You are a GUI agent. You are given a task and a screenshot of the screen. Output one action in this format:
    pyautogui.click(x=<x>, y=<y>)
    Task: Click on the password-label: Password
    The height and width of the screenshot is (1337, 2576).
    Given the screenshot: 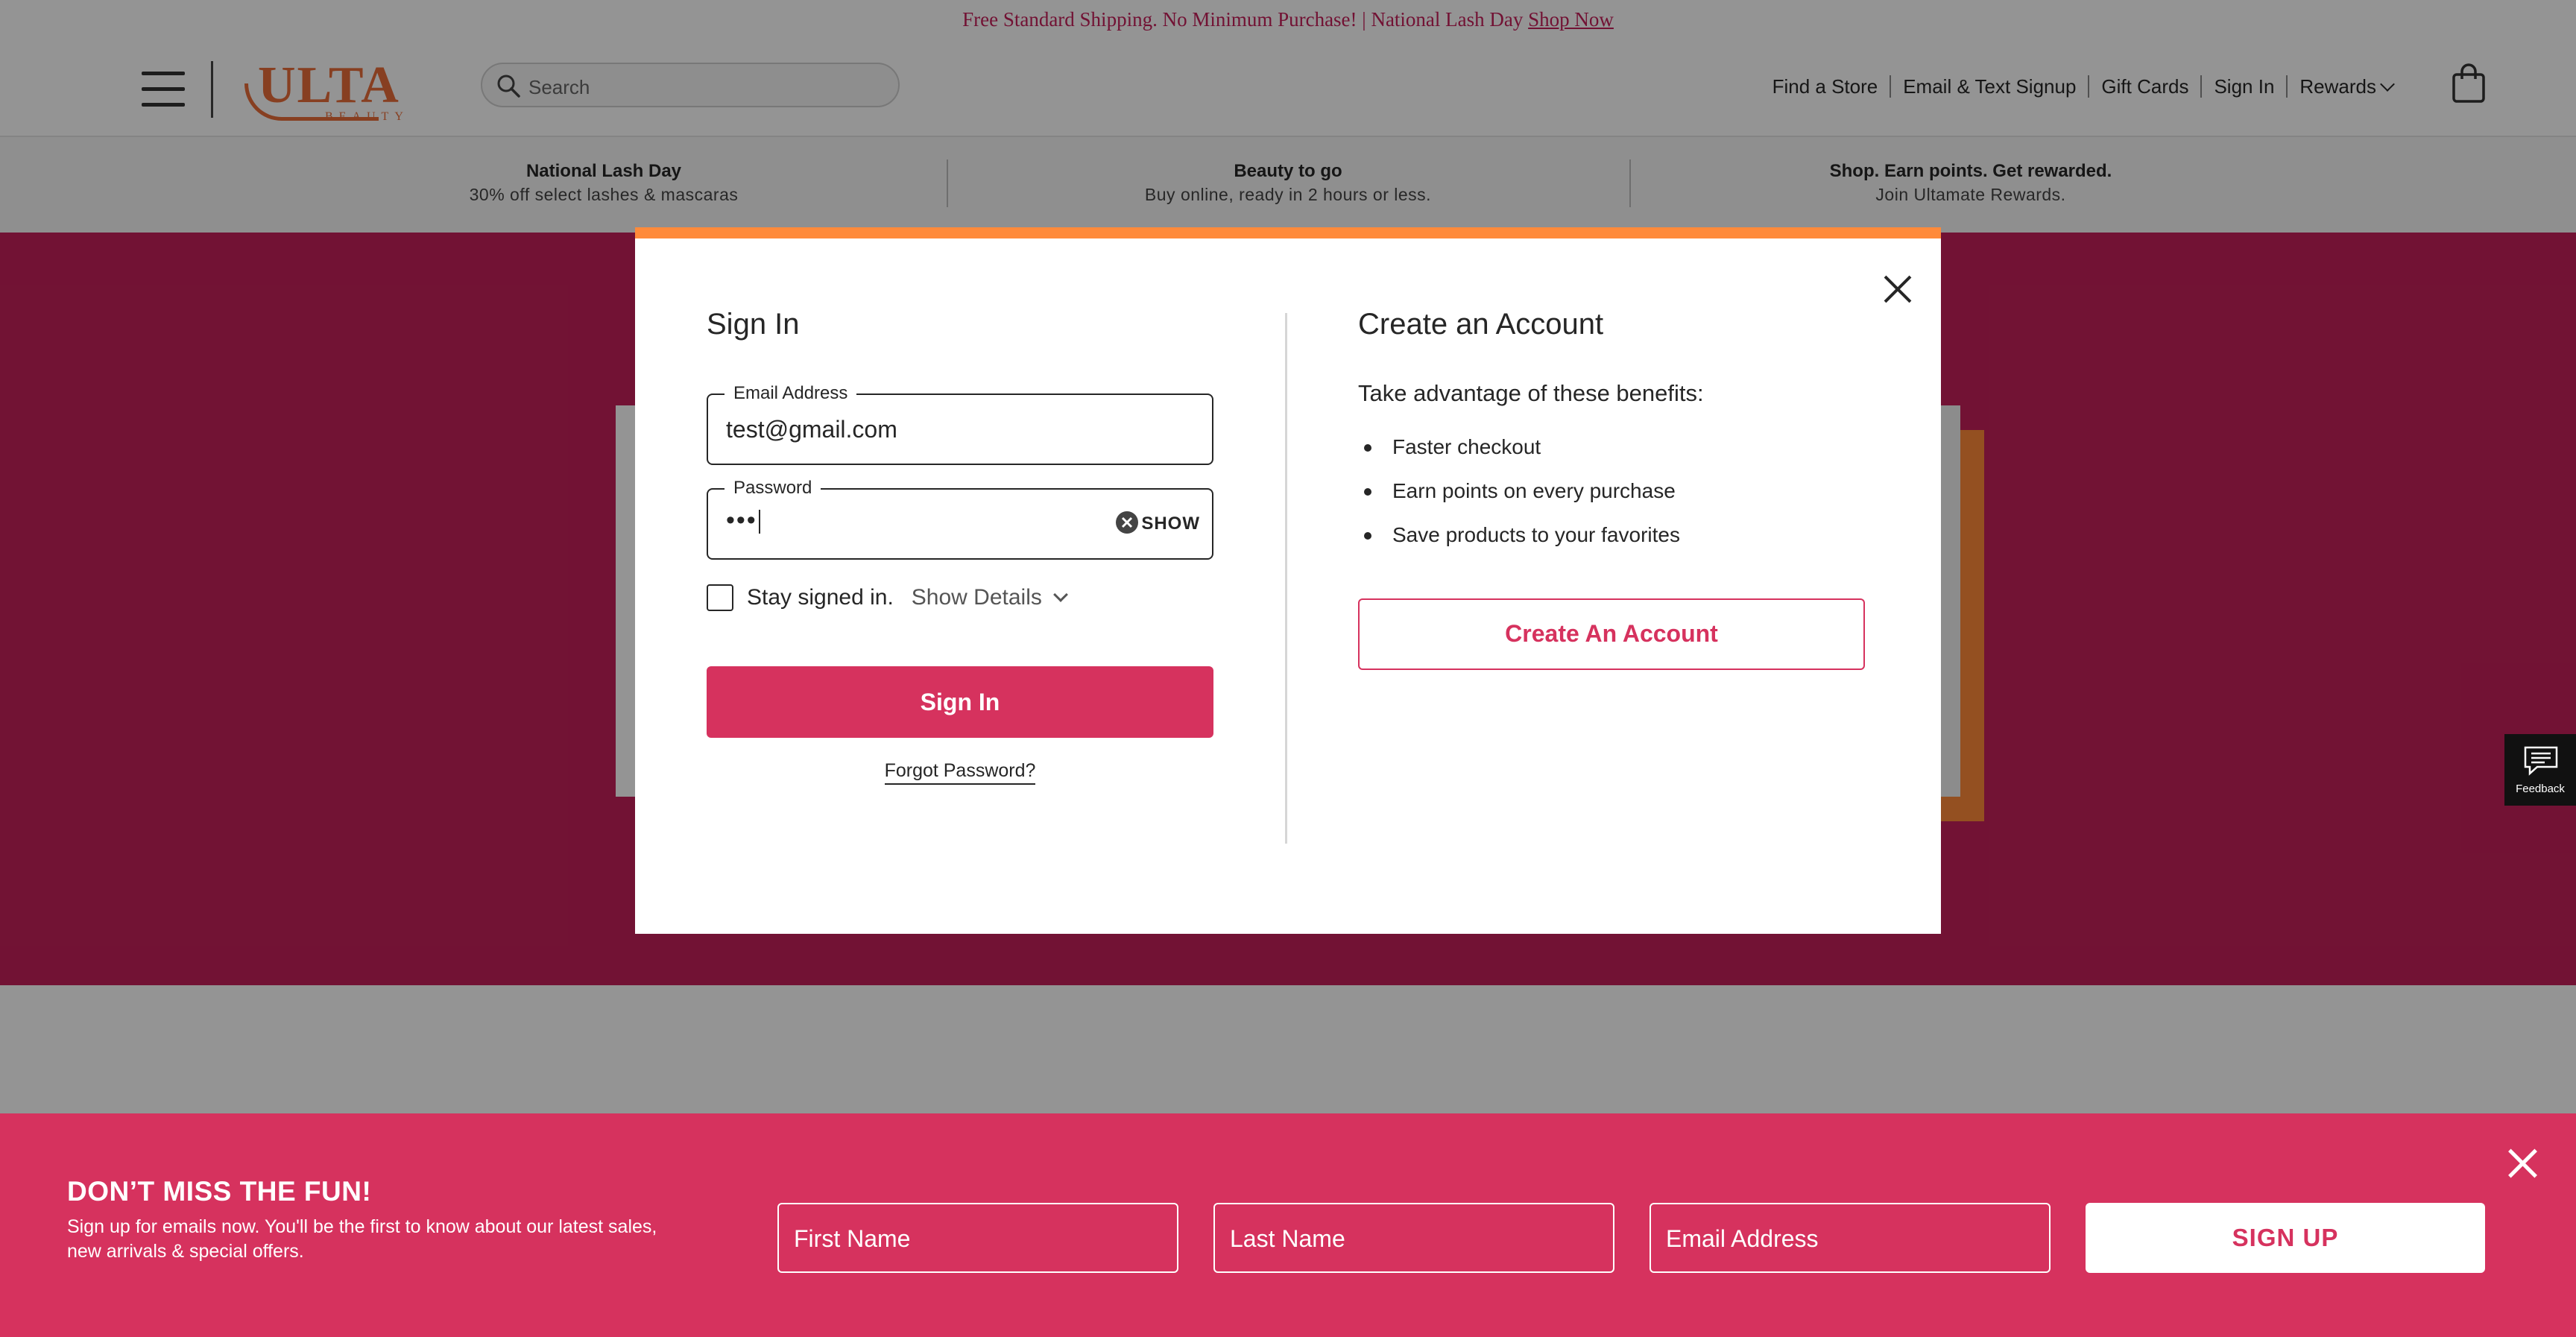 What is the action you would take?
    pyautogui.click(x=773, y=488)
    